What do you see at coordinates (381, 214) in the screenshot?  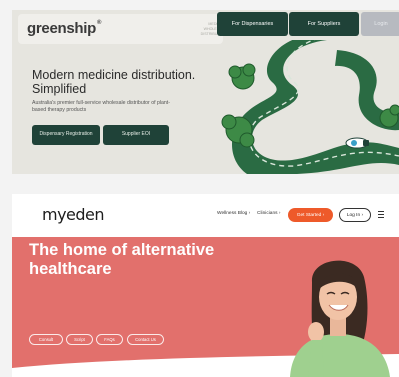 I see `hamburger-icon` at bounding box center [381, 214].